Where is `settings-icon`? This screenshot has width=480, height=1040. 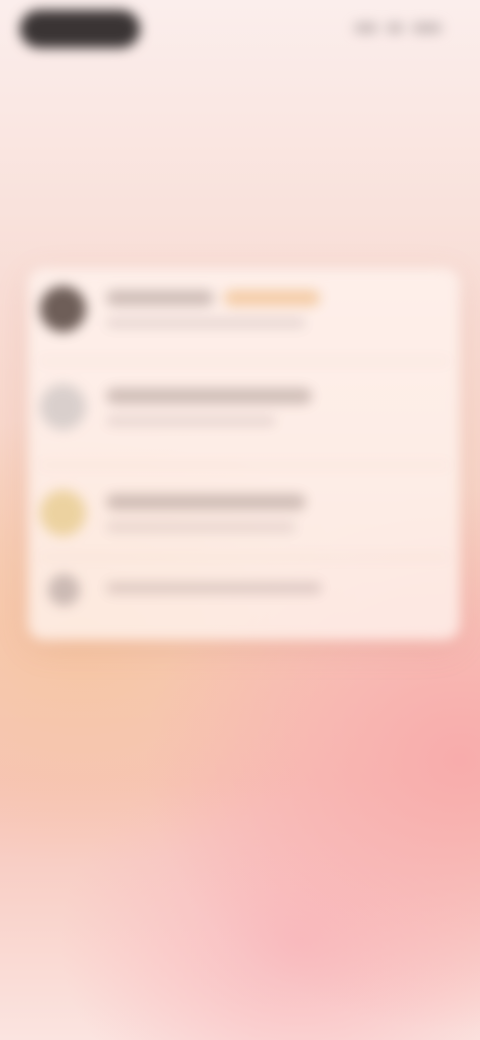 settings-icon is located at coordinates (64, 590).